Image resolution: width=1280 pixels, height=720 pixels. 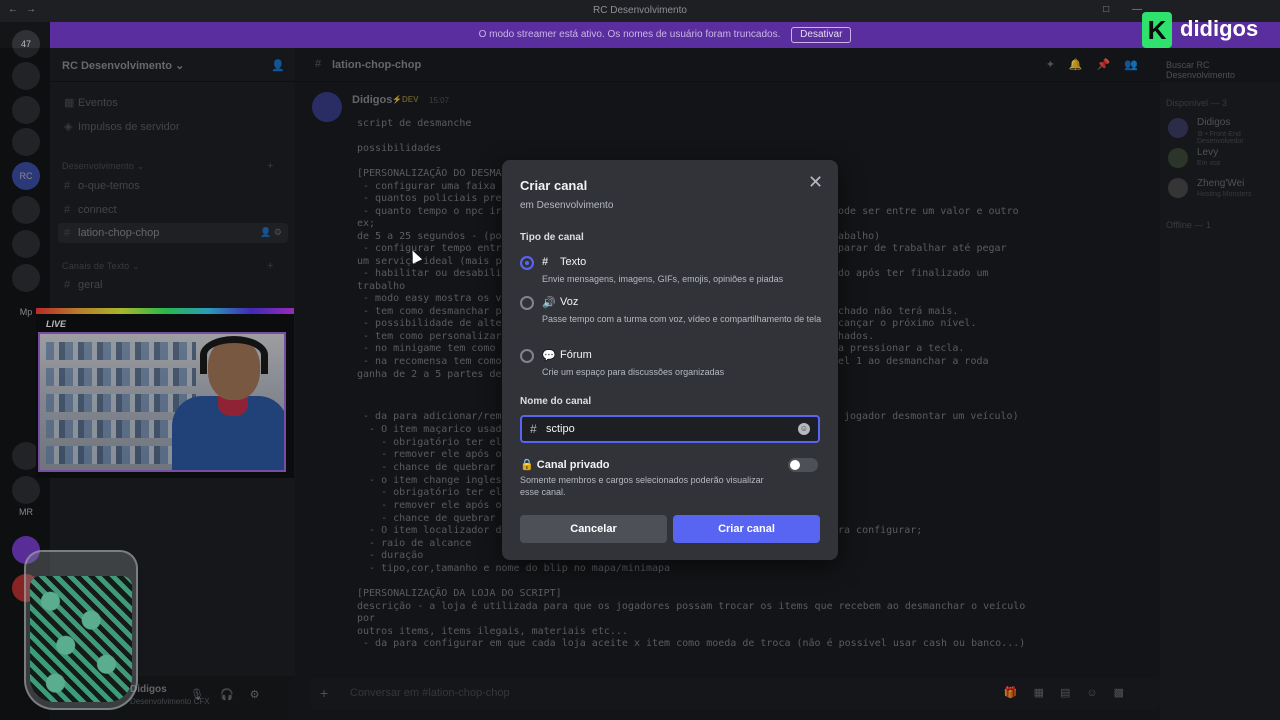 What do you see at coordinates (1219, 28) in the screenshot?
I see `logo-word: didigos` at bounding box center [1219, 28].